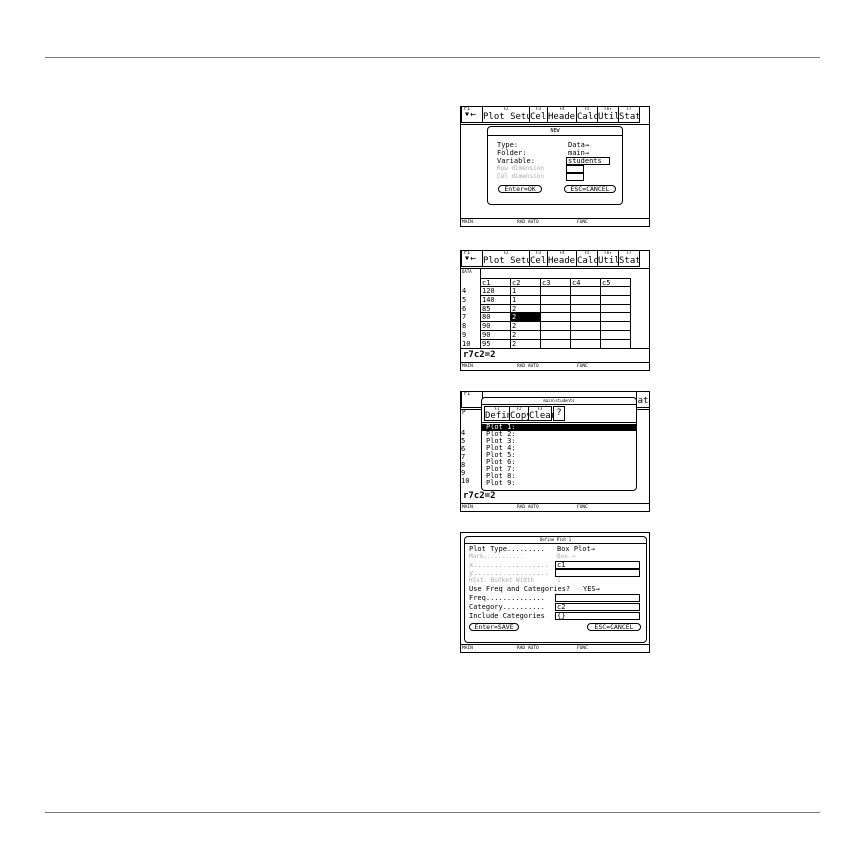  What do you see at coordinates (520, 168) in the screenshot?
I see `row-dimension-label: Row dimension` at bounding box center [520, 168].